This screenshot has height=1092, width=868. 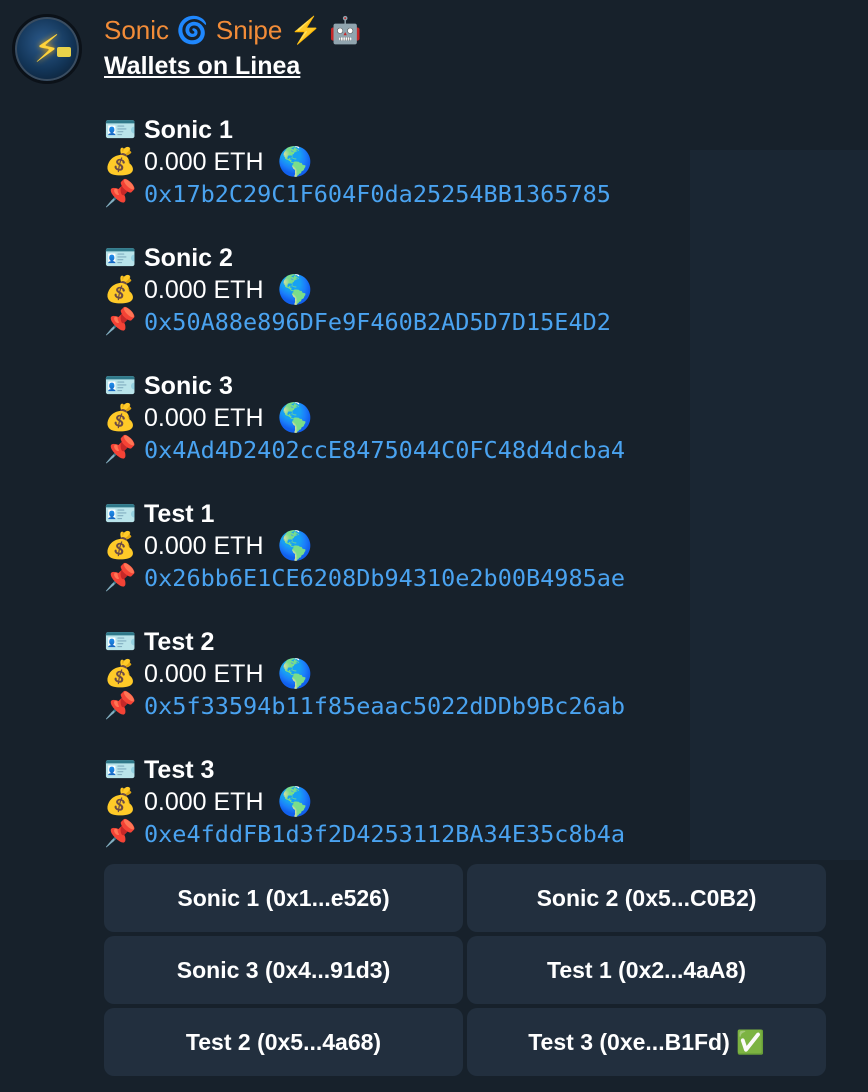 I want to click on wallet-address-row: 📌 0x50A88e896DFe9F460B2AD5D7D15E4D2, so click(x=404, y=322).